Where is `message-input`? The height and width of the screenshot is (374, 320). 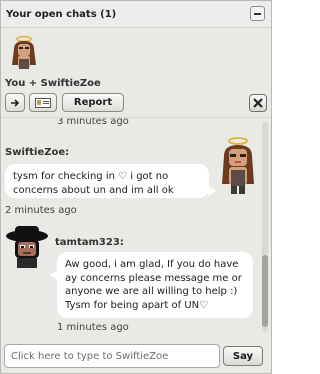 message-input is located at coordinates (112, 356).